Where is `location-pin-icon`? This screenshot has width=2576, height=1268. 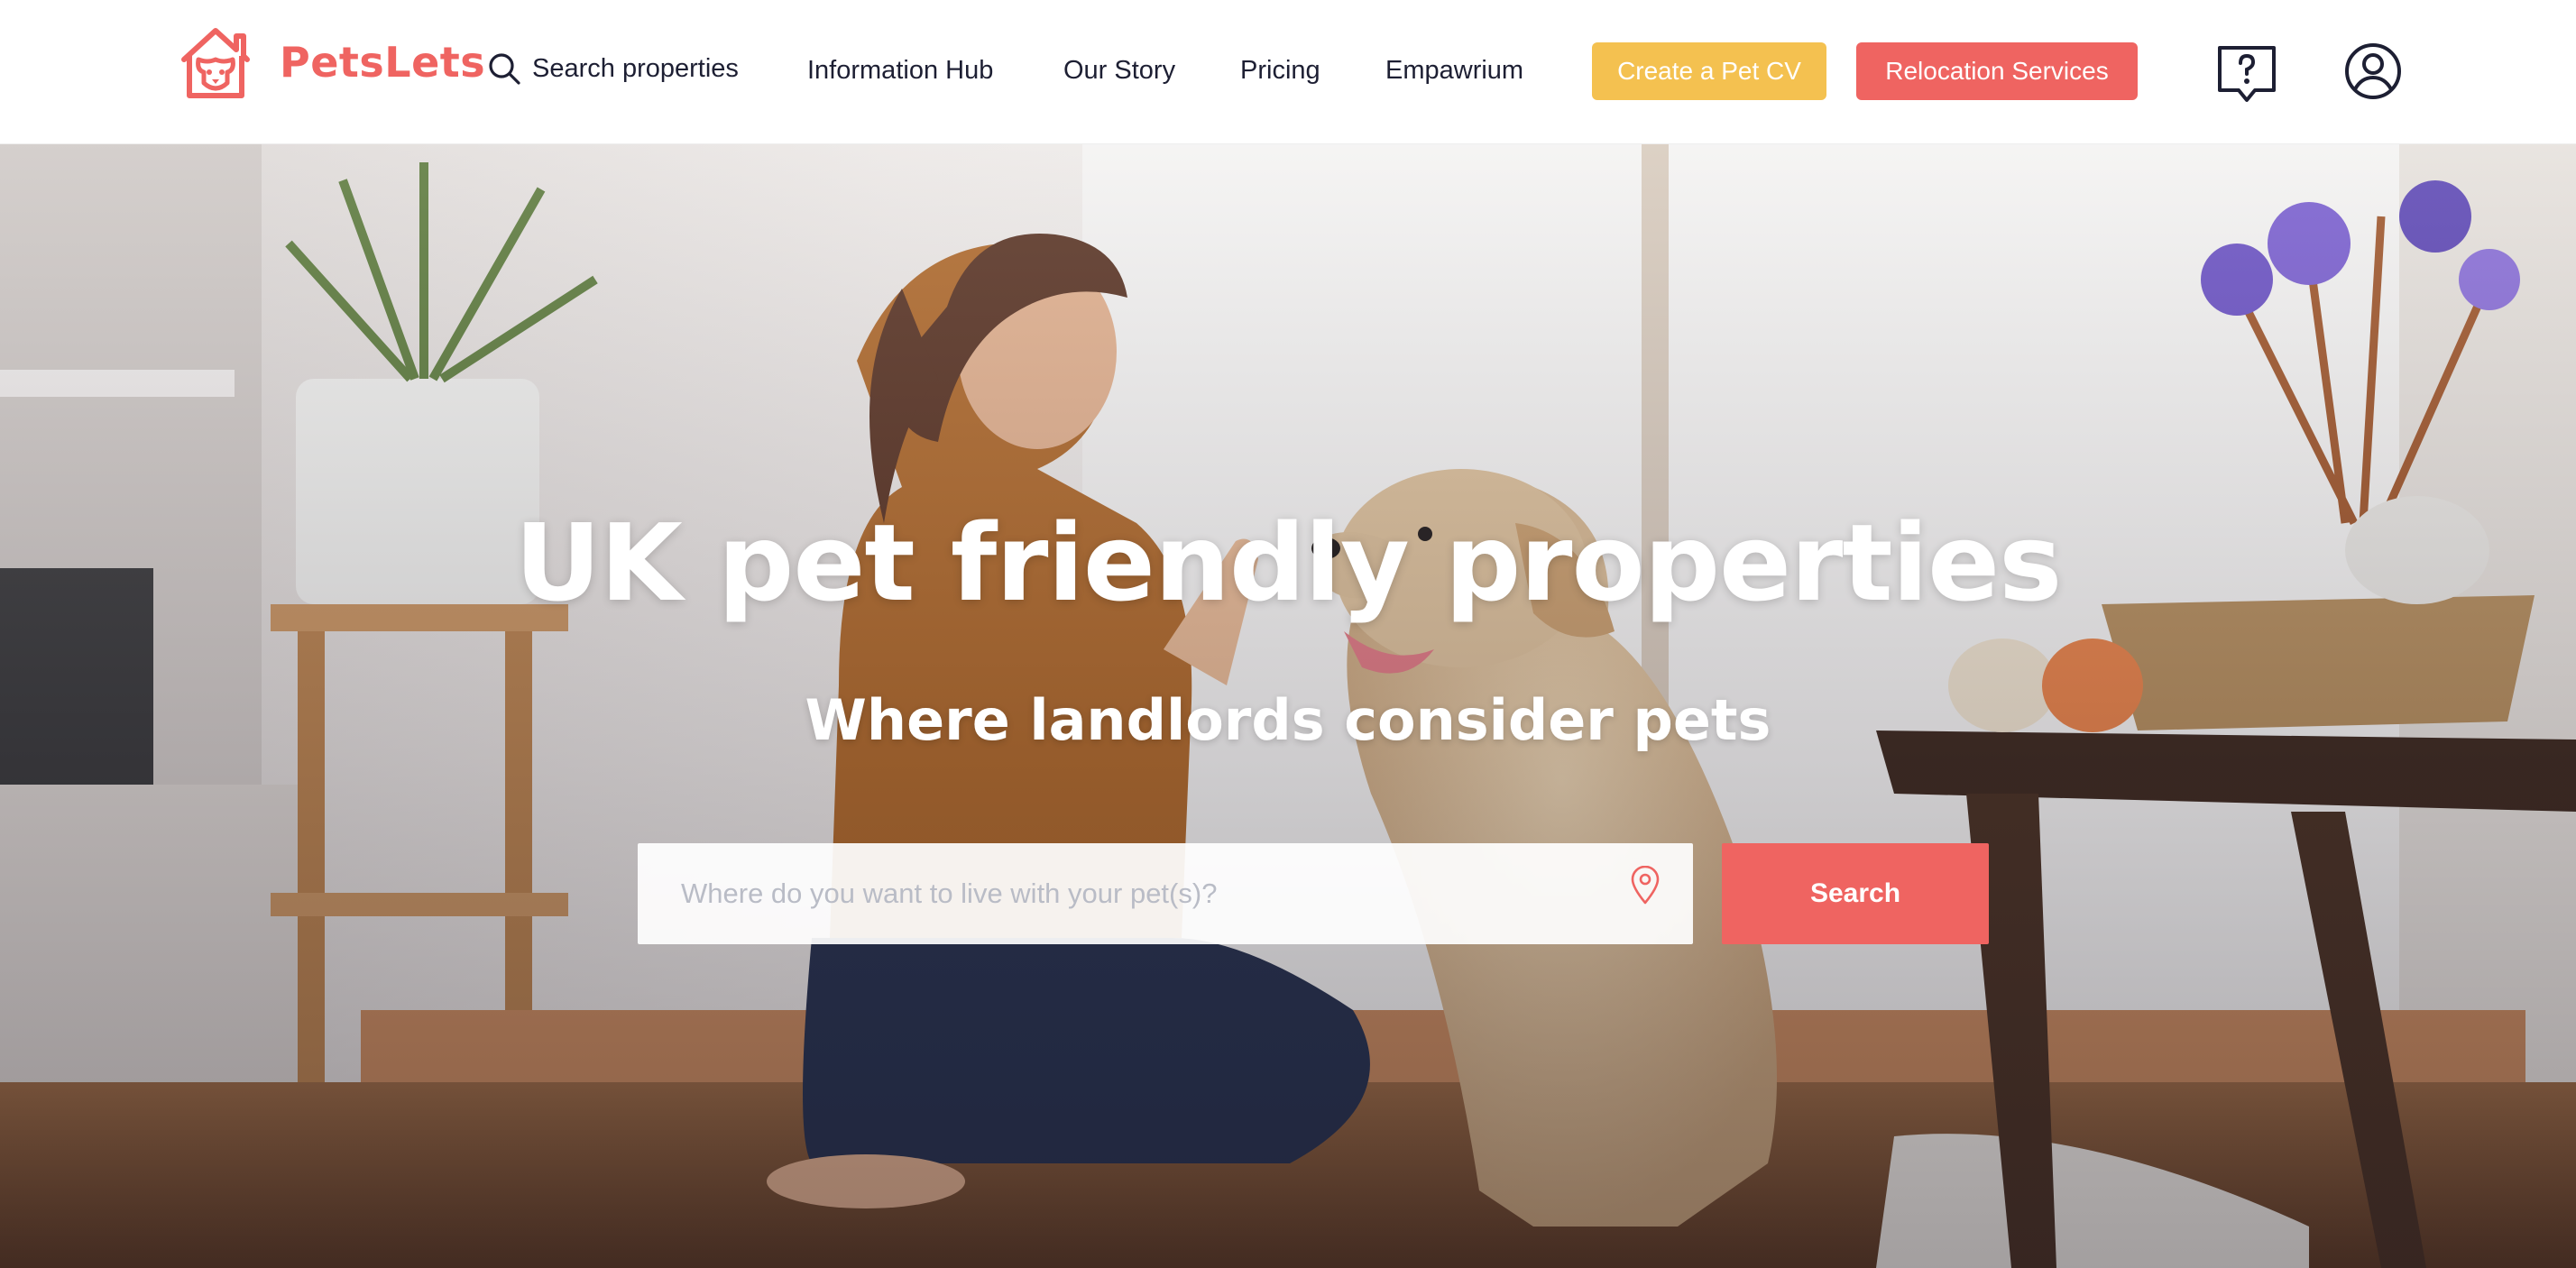 location-pin-icon is located at coordinates (1645, 885).